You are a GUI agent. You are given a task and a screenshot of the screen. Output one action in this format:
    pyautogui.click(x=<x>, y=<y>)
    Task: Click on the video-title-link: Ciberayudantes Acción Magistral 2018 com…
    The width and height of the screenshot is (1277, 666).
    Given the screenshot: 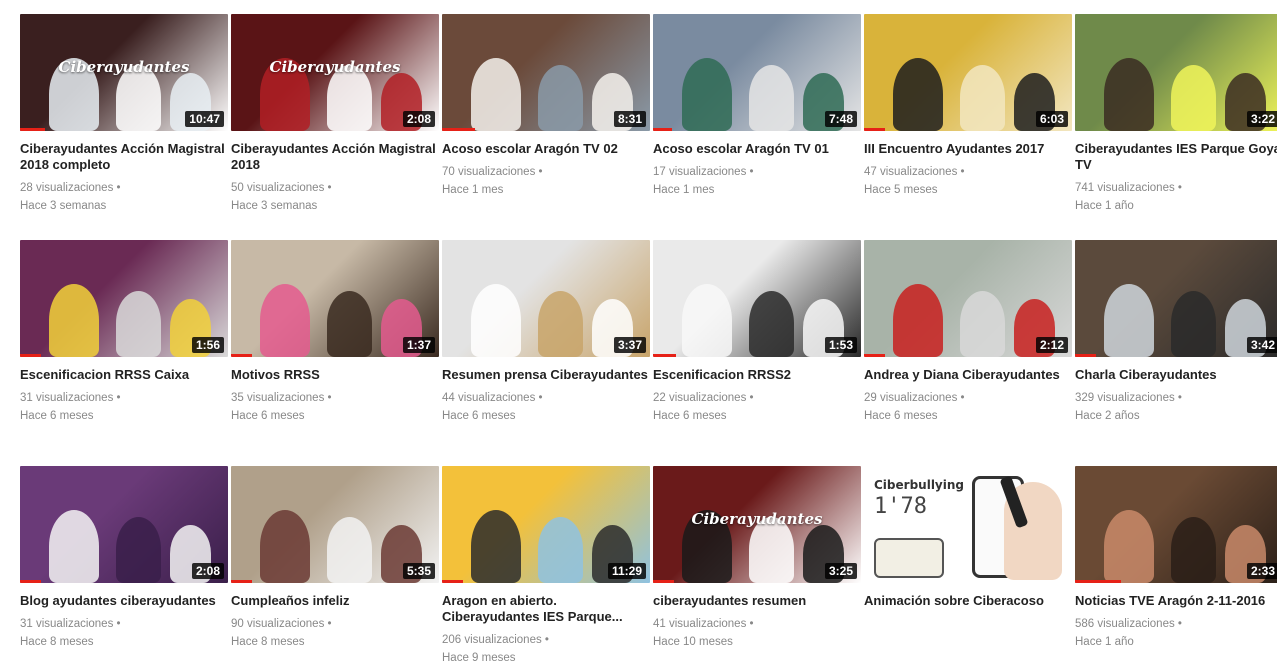 What is the action you would take?
    pyautogui.click(x=124, y=157)
    